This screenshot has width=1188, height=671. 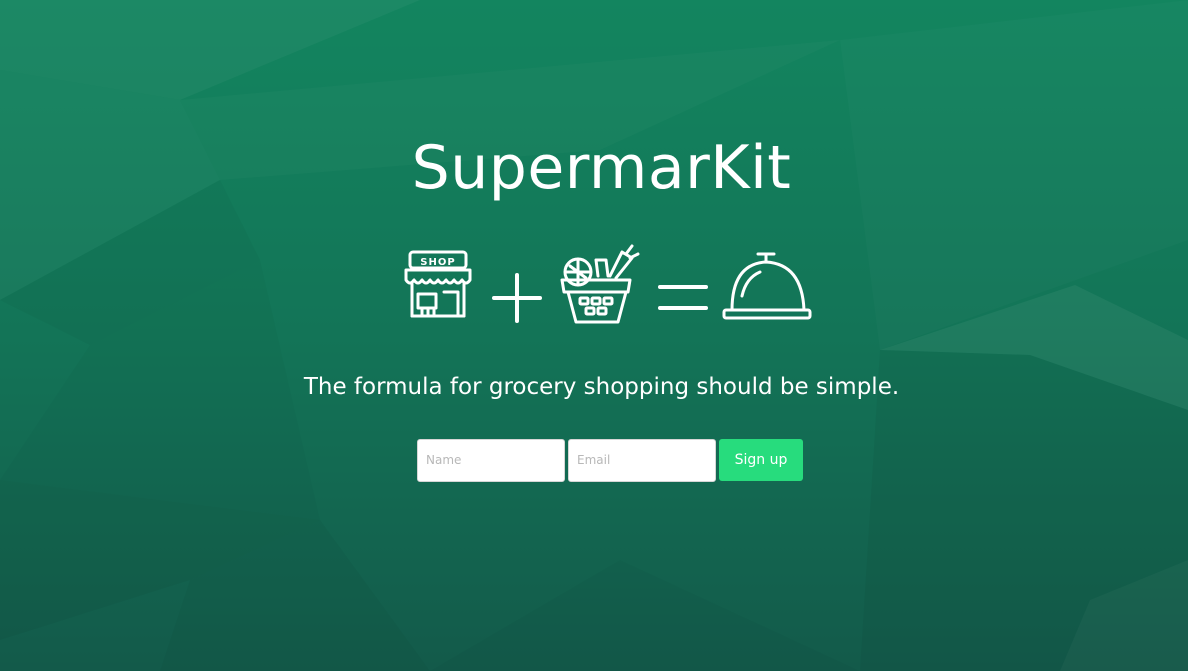 What do you see at coordinates (437, 262) in the screenshot?
I see `shop-sign-text: SHOP` at bounding box center [437, 262].